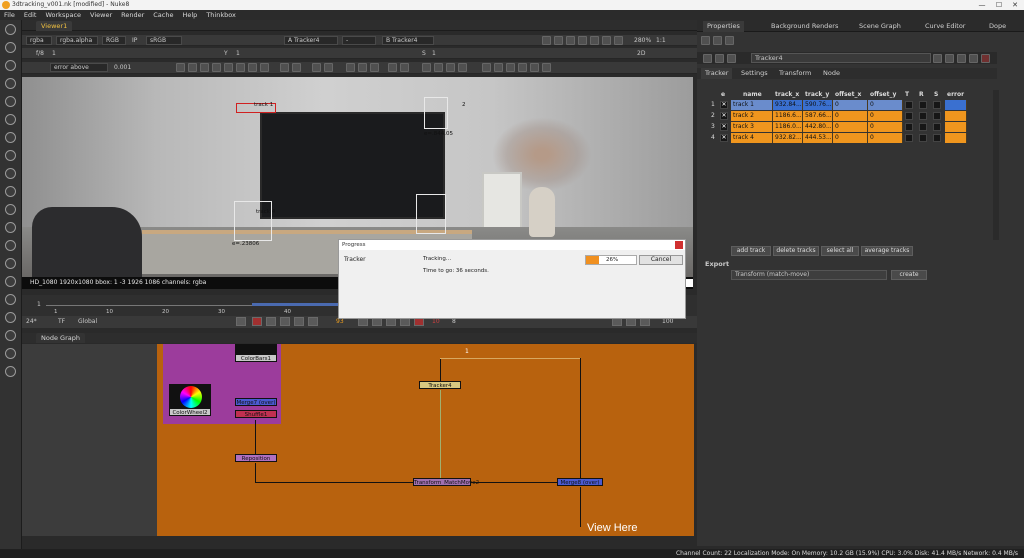 The image size is (1024, 558). What do you see at coordinates (754, 73) in the screenshot?
I see `tab-settings: Settings` at bounding box center [754, 73].